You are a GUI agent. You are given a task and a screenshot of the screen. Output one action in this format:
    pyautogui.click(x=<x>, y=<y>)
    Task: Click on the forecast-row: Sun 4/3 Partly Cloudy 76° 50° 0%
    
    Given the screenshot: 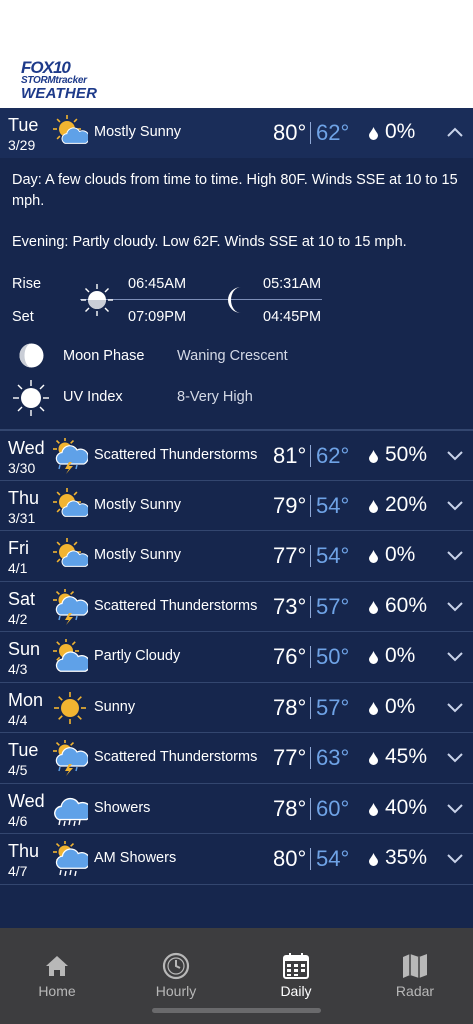 What is the action you would take?
    pyautogui.click(x=236, y=657)
    